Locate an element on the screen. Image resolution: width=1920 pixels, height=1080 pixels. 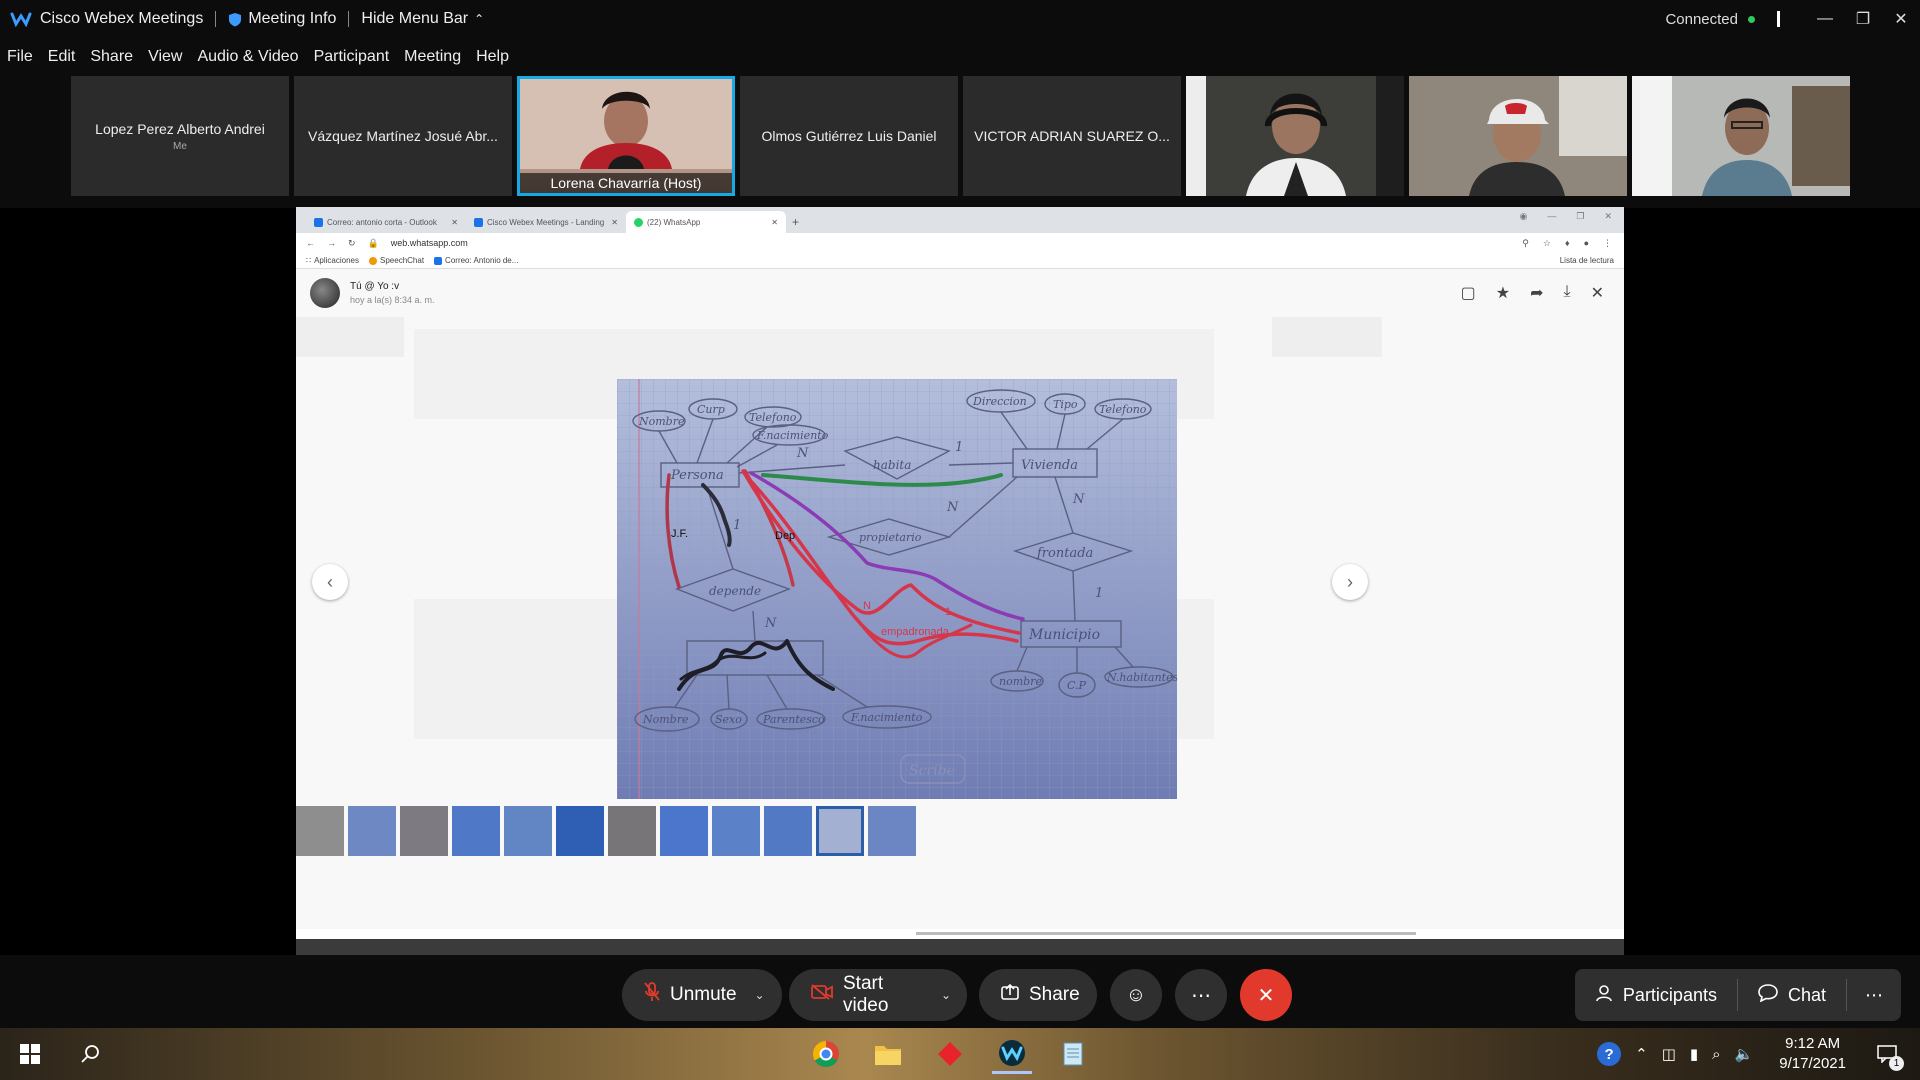
unmute-button: Unmute ⌄ is located at coordinates (702, 995).